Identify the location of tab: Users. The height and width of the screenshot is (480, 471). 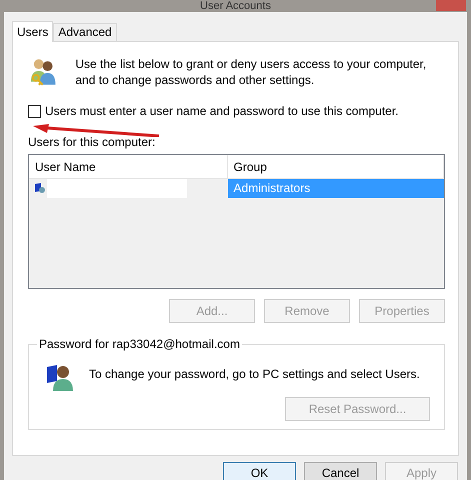
(33, 31).